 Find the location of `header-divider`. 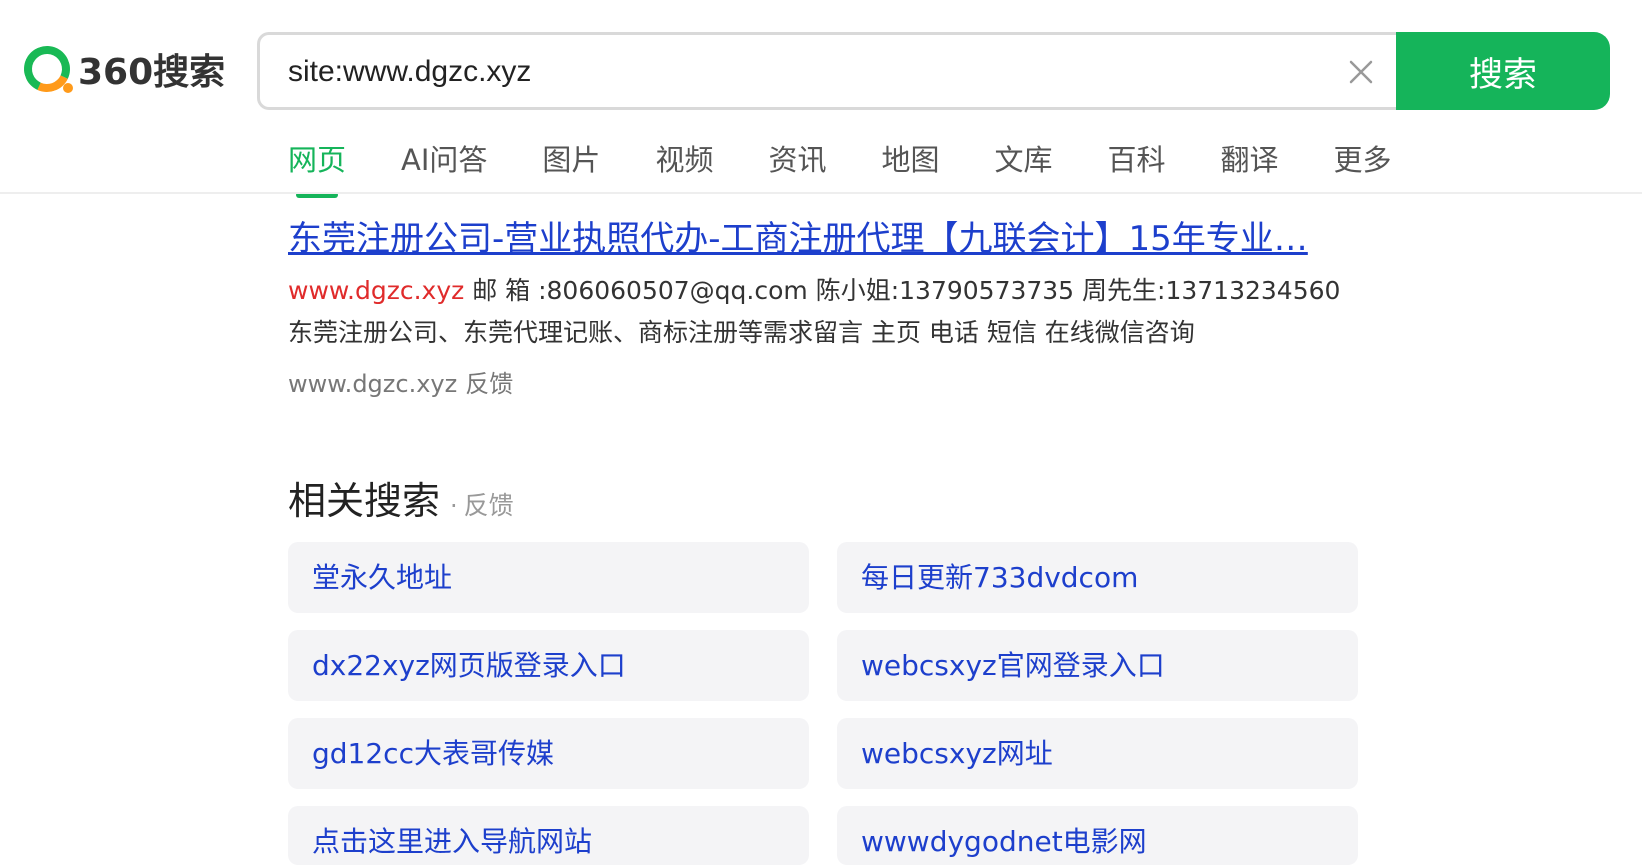

header-divider is located at coordinates (821, 193).